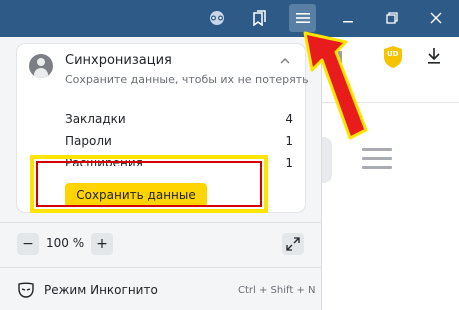 Image resolution: width=459 pixels, height=310 pixels. What do you see at coordinates (65, 243) in the screenshot?
I see `zoom-level: 100 %` at bounding box center [65, 243].